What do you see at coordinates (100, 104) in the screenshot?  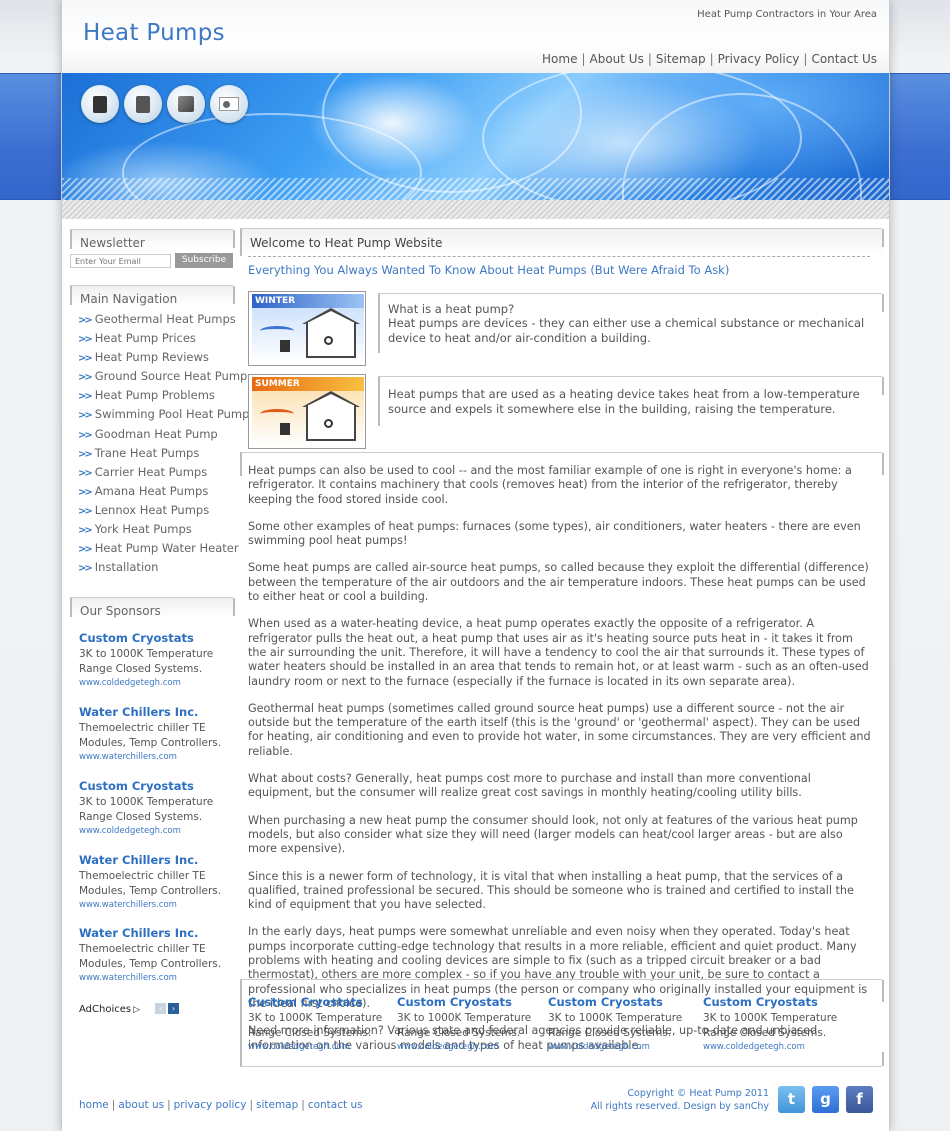 I see `heat-pump-unit-icon` at bounding box center [100, 104].